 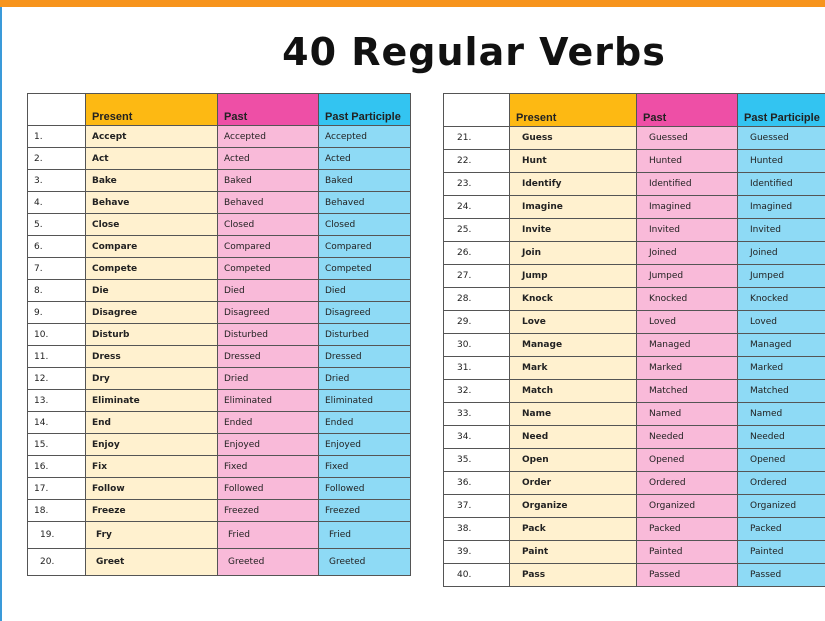 I want to click on present-column-header: Present, so click(x=151, y=109).